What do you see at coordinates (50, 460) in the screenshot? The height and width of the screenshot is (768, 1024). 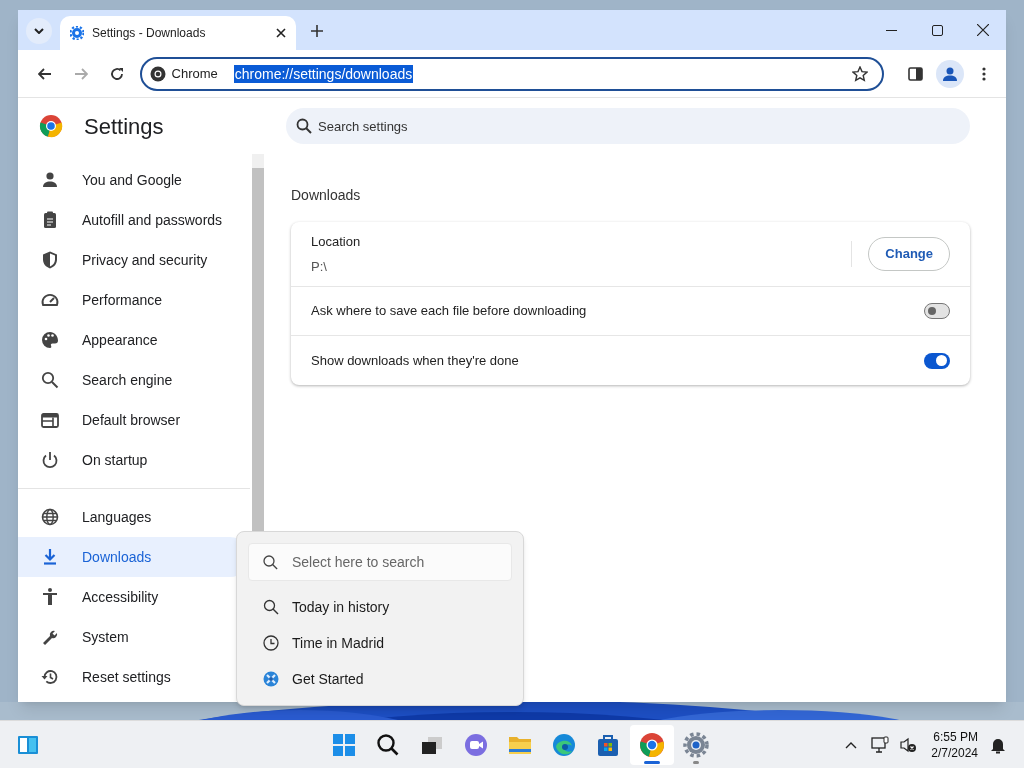 I see `power-icon` at bounding box center [50, 460].